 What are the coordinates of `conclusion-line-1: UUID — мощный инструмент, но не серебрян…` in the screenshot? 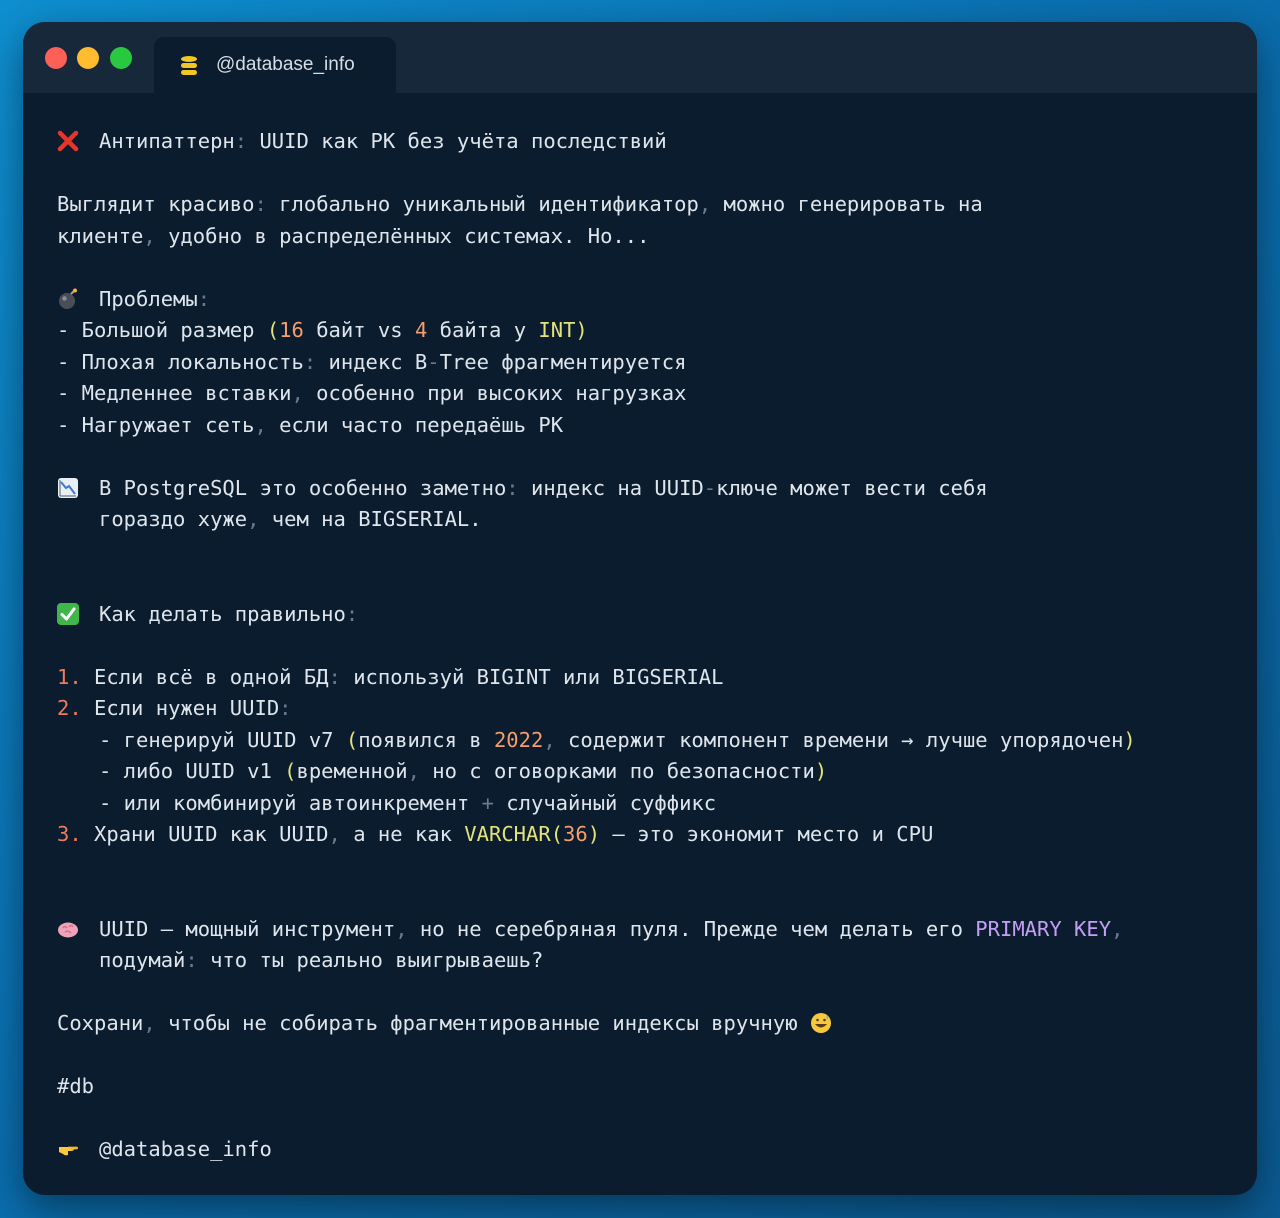 It's located at (652, 930).